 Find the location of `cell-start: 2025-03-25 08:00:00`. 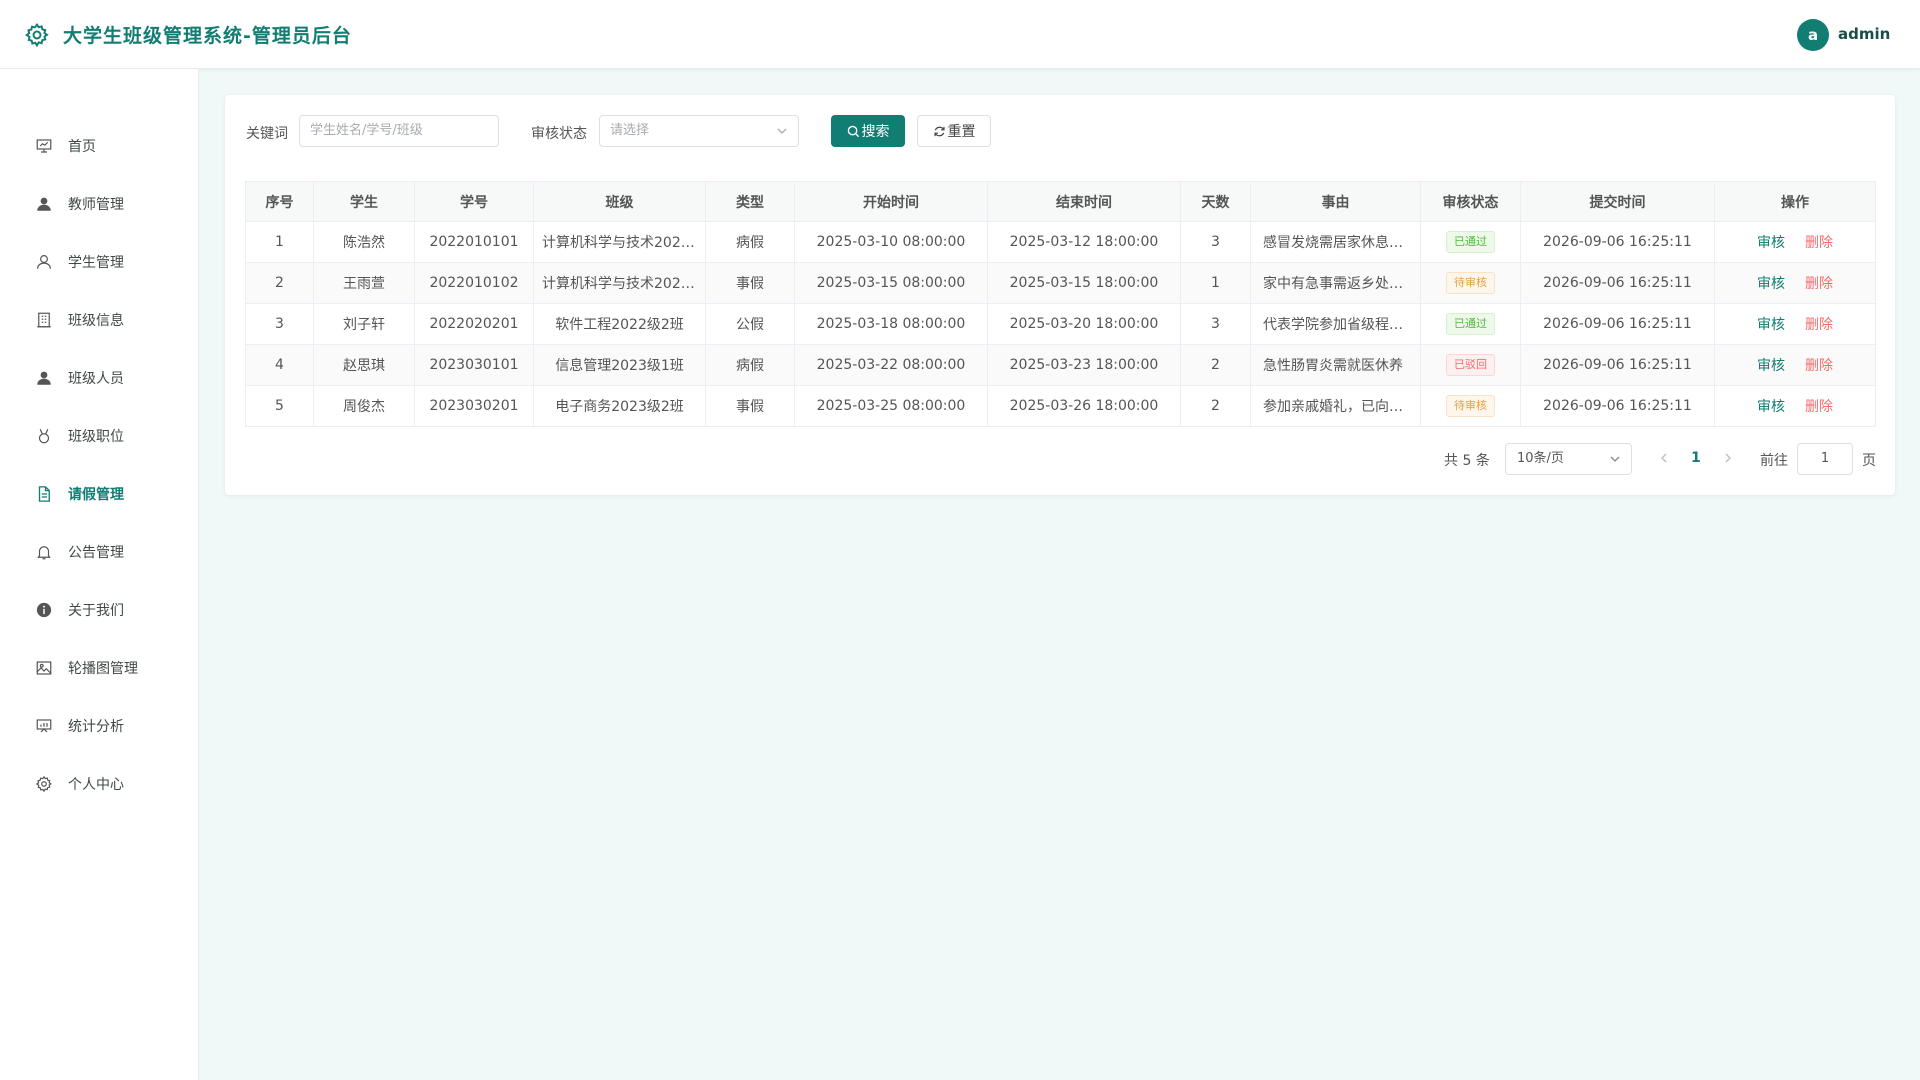

cell-start: 2025-03-25 08:00:00 is located at coordinates (891, 406).